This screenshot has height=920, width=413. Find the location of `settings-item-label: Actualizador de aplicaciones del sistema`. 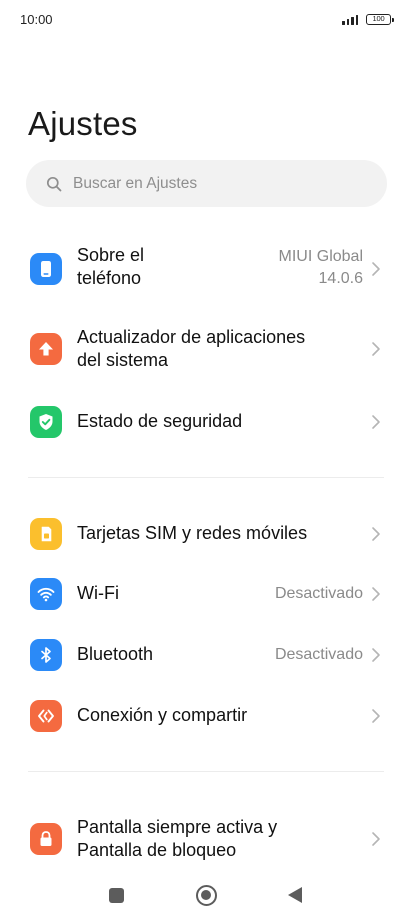

settings-item-label: Actualizador de aplicaciones del sistema is located at coordinates (191, 349).